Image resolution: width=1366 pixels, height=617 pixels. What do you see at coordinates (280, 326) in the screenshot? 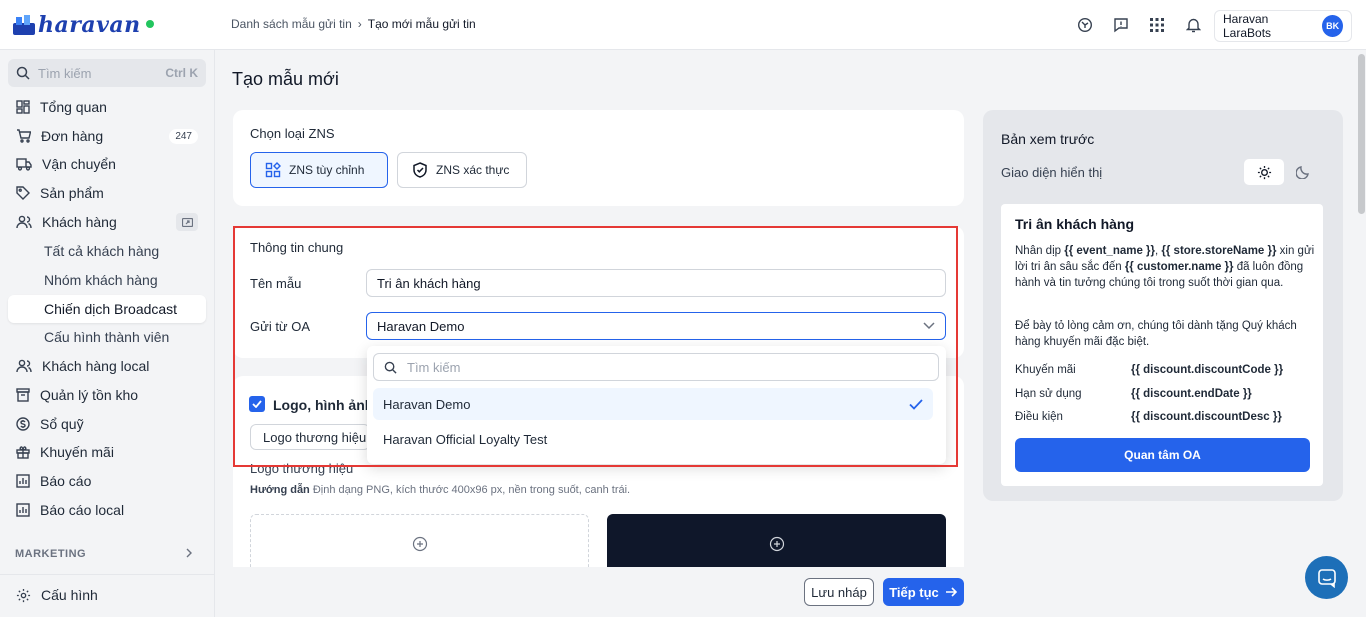
I see `send-from-oa-label: Gửi từ OA` at bounding box center [280, 326].